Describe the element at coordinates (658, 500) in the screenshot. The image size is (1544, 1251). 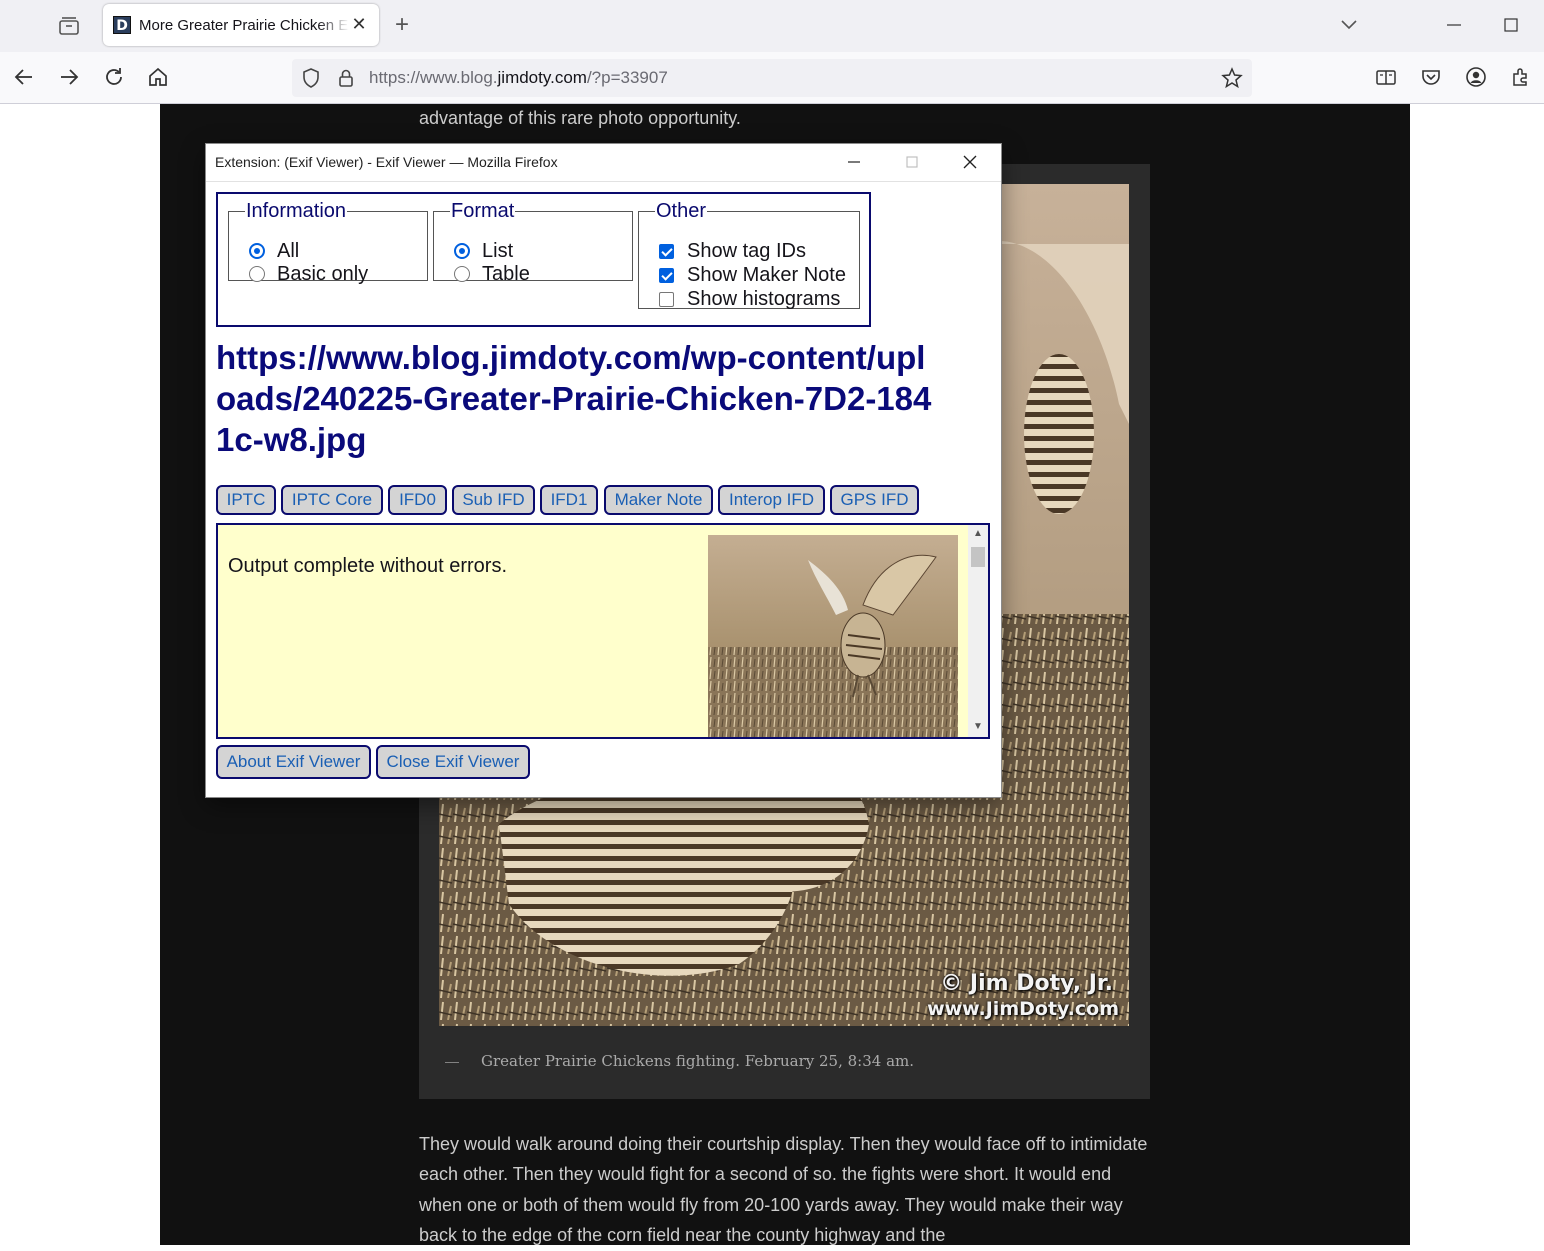
I see `tab-maker-note: Maker Note` at that location.